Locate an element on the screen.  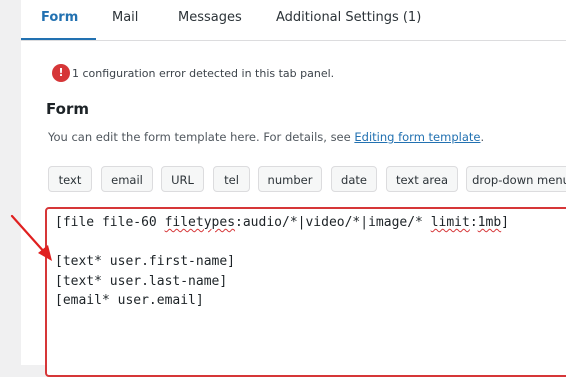
code-line: [text* user.last-name] is located at coordinates (141, 281).